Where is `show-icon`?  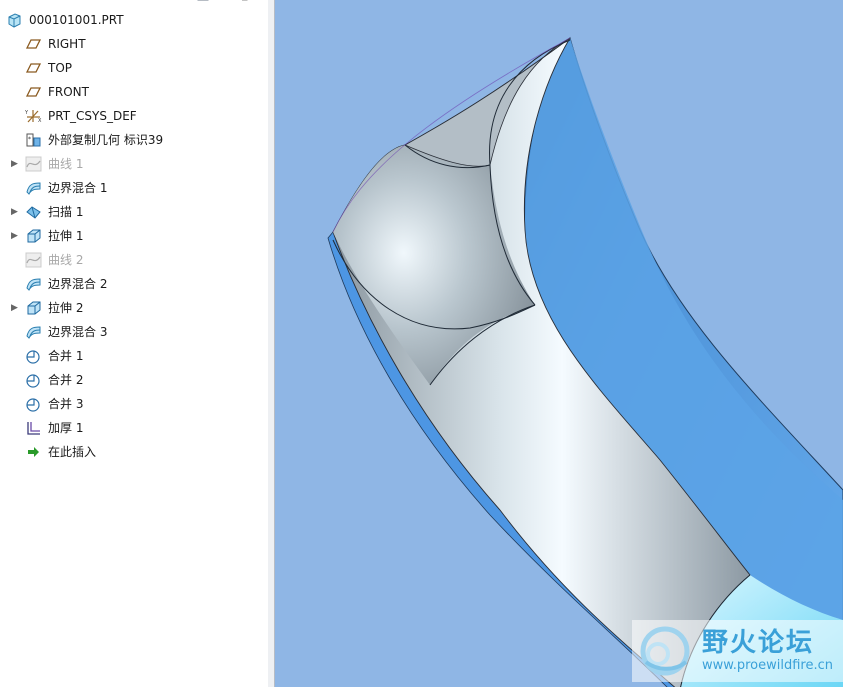
show-icon is located at coordinates (203, 1).